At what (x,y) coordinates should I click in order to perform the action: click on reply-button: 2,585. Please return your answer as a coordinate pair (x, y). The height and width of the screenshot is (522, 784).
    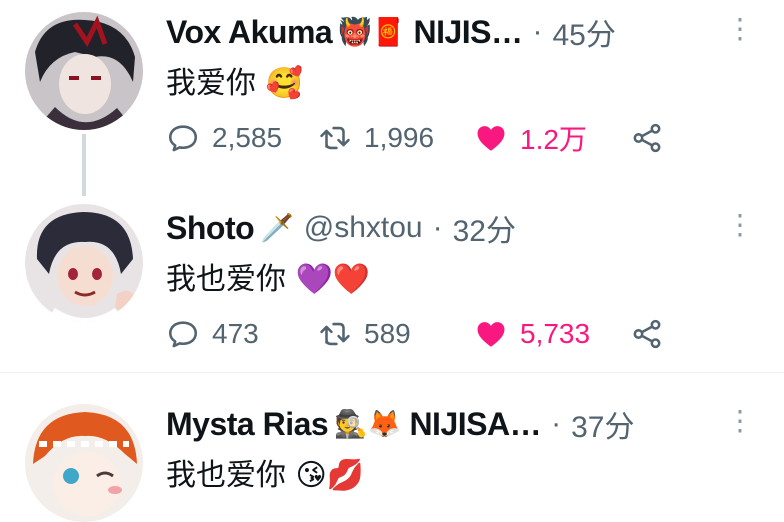
    Looking at the image, I should click on (224, 138).